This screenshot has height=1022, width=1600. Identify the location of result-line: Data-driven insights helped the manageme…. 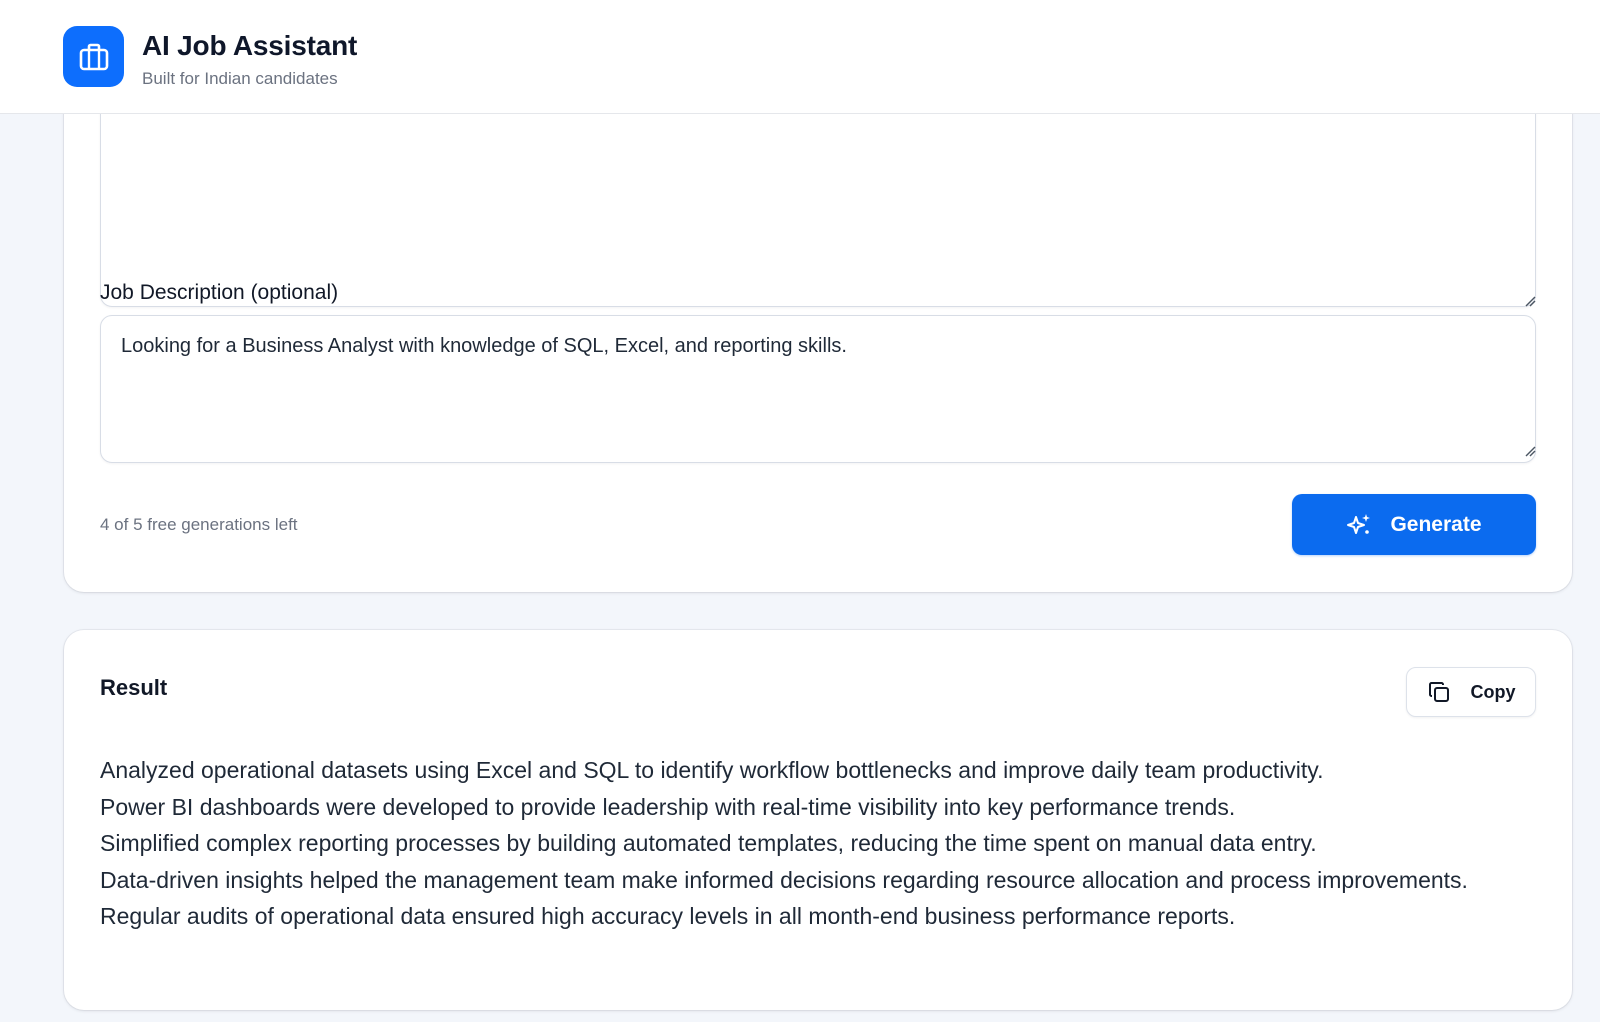
(784, 879).